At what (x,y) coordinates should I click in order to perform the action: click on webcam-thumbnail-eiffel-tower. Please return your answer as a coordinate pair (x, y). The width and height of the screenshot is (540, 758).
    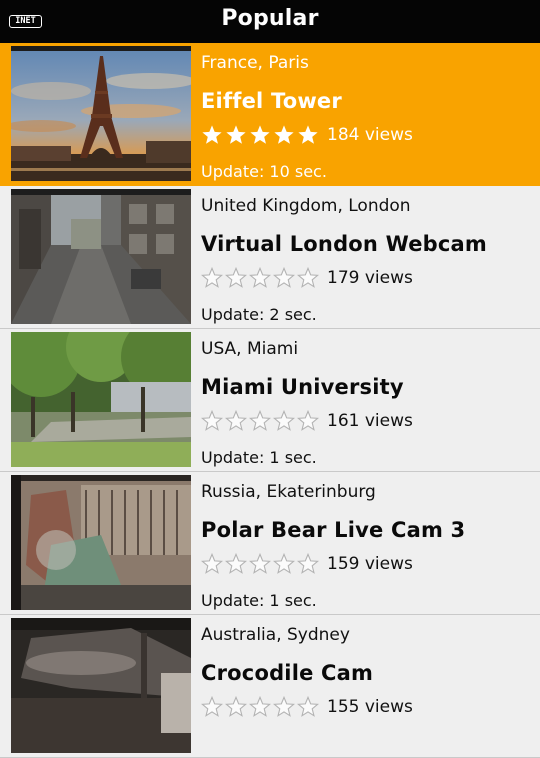
    Looking at the image, I should click on (101, 113).